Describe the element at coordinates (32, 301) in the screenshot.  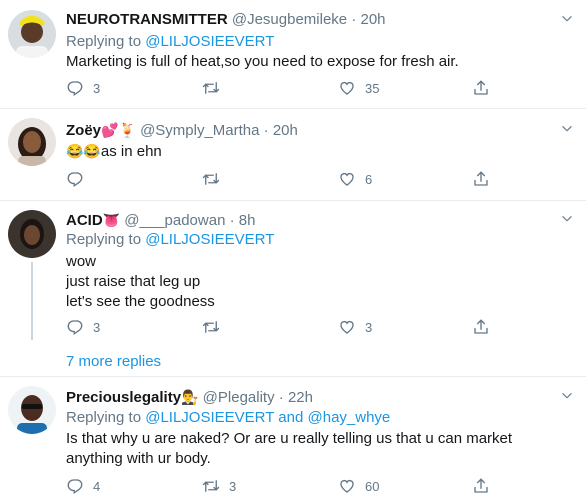
I see `thread-line` at that location.